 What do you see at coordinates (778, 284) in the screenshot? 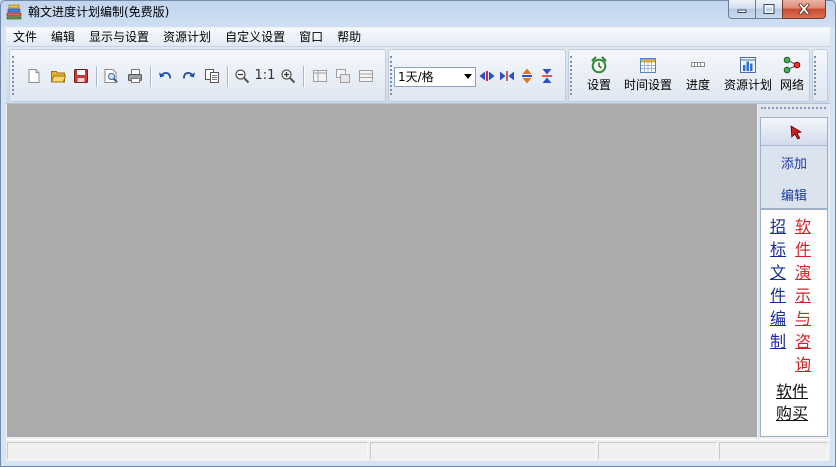
I see `bidding-docs-link: 招标文件编制` at bounding box center [778, 284].